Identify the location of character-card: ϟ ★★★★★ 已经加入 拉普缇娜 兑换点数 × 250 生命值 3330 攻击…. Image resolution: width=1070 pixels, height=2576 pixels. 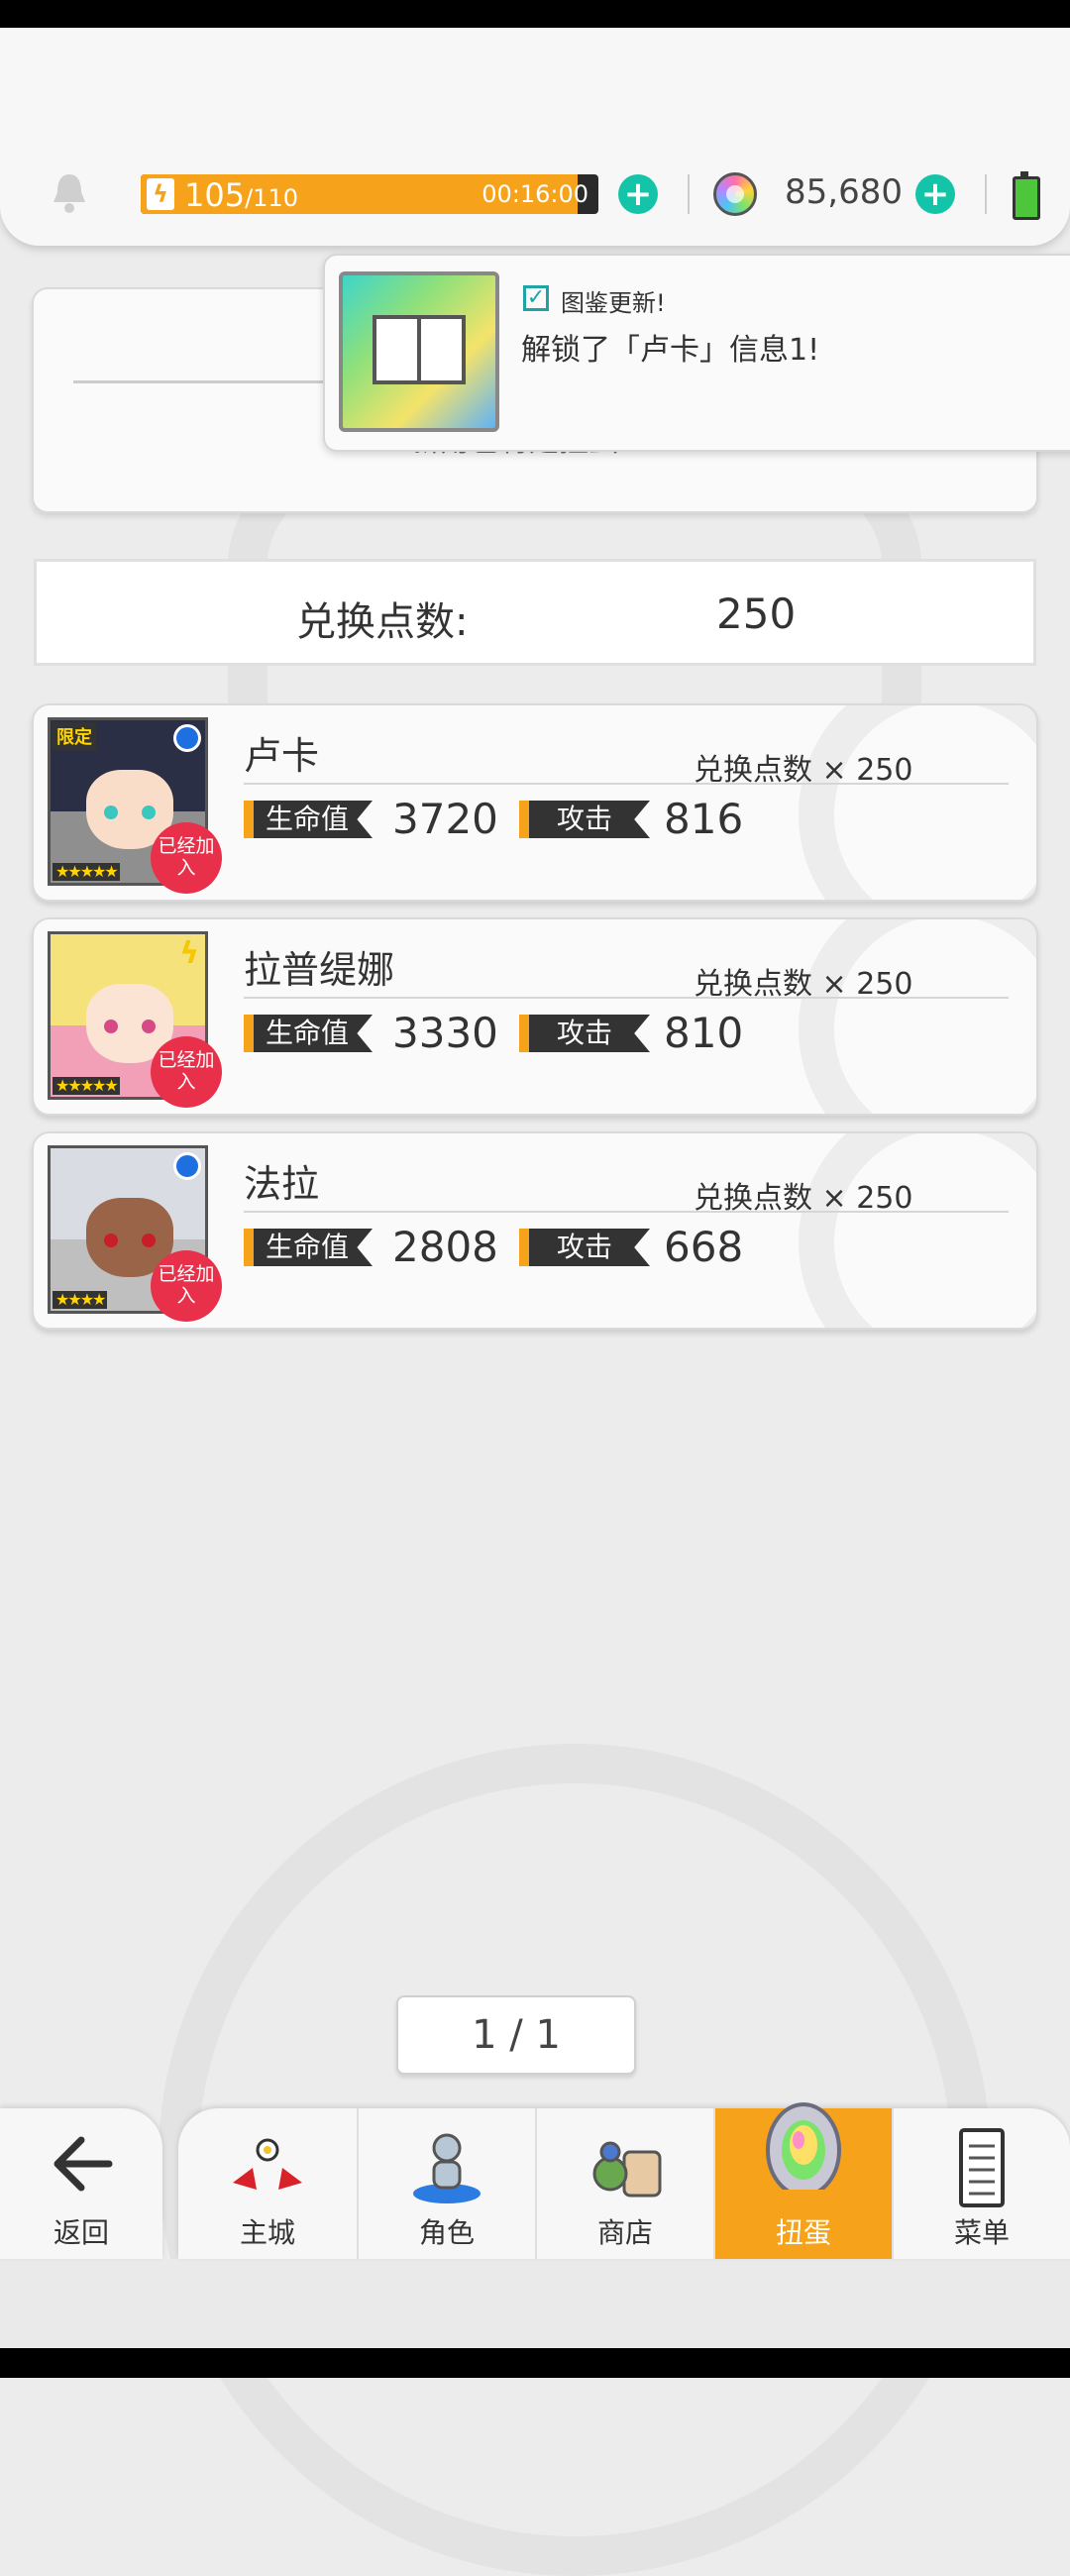
(535, 1016).